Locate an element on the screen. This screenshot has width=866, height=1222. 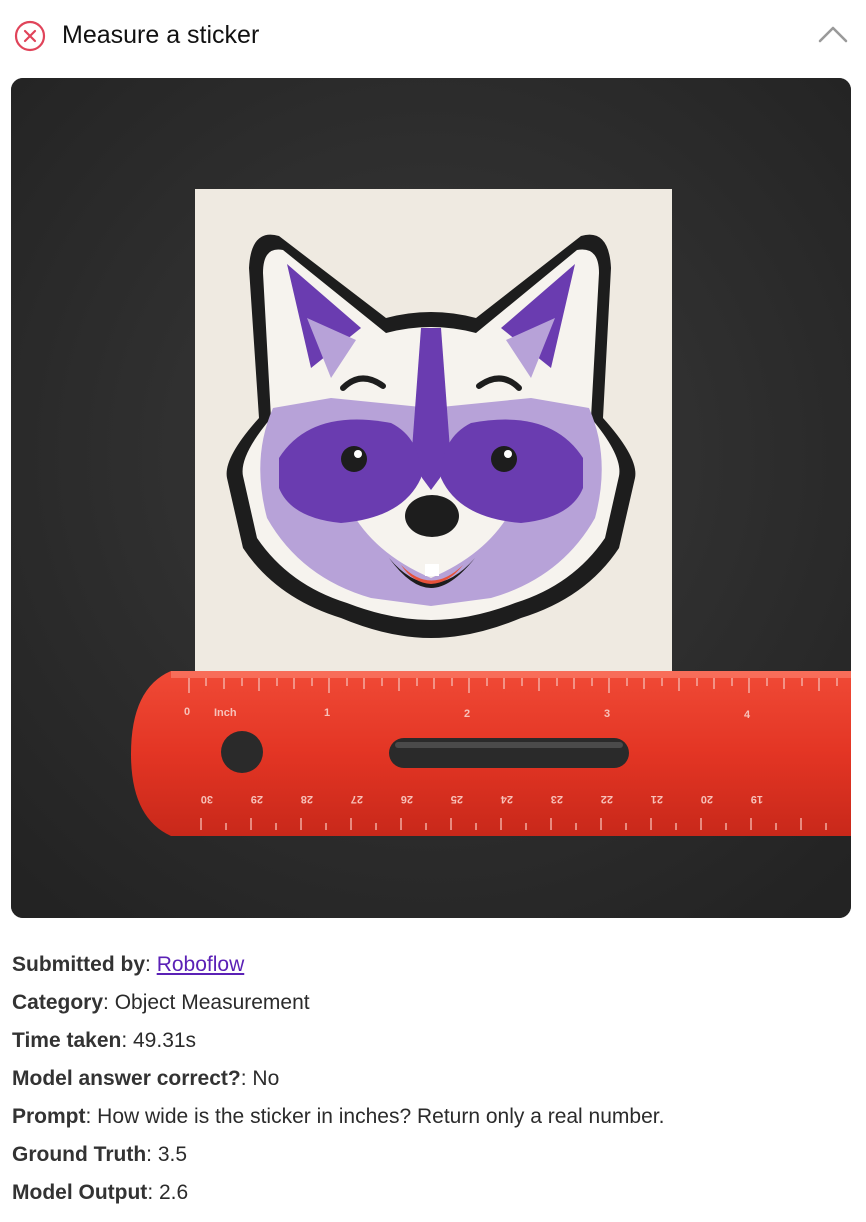
ruler-cm-26: 26 is located at coordinates (407, 799).